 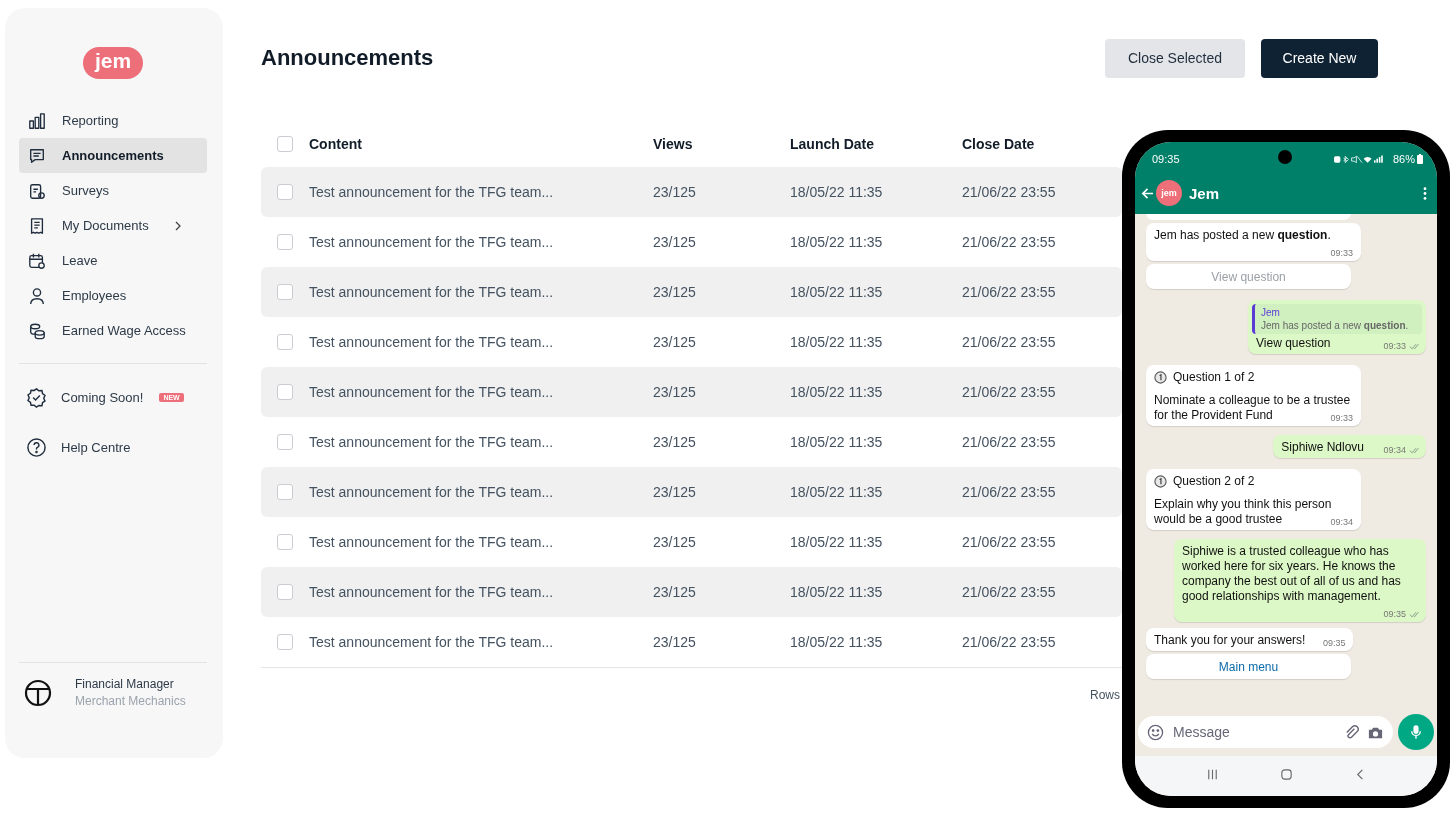 I want to click on clipboard-clock-icon, so click(x=37, y=190).